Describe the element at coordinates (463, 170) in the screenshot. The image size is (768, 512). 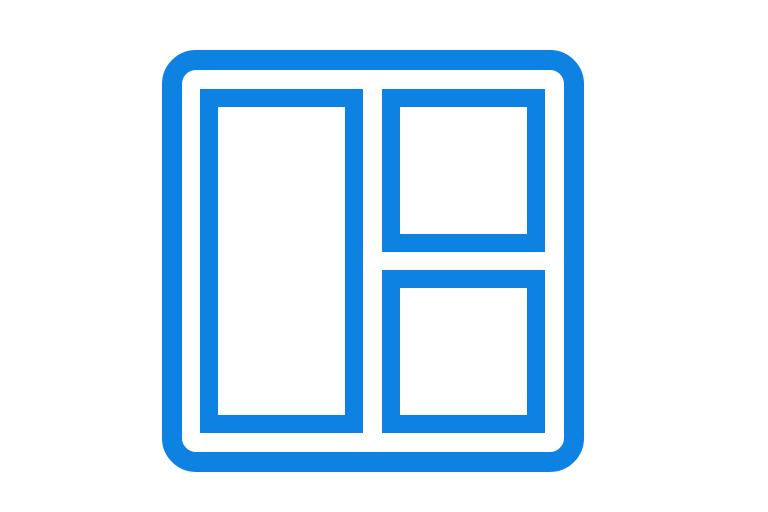
I see `top-right-panel` at that location.